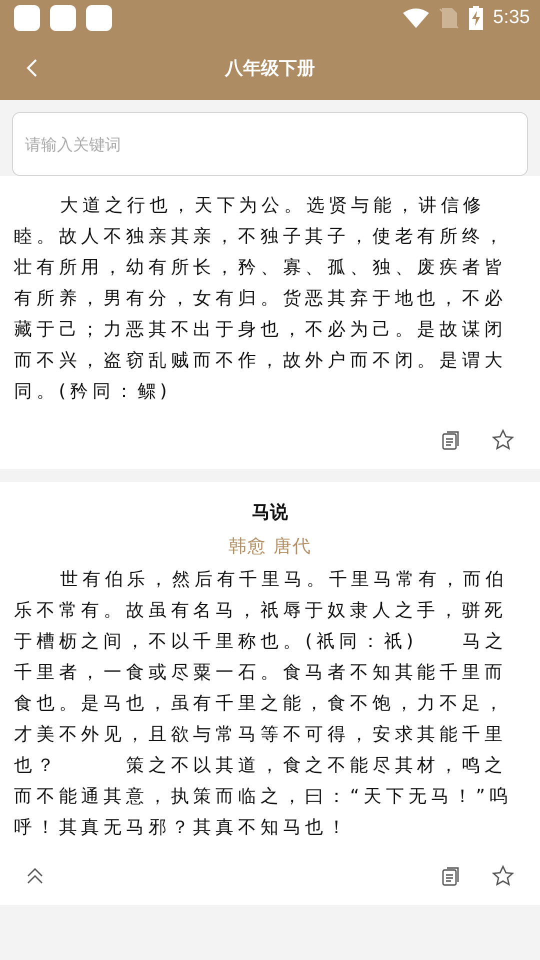 This screenshot has width=540, height=960. I want to click on page-title: 八年级下册, so click(270, 68).